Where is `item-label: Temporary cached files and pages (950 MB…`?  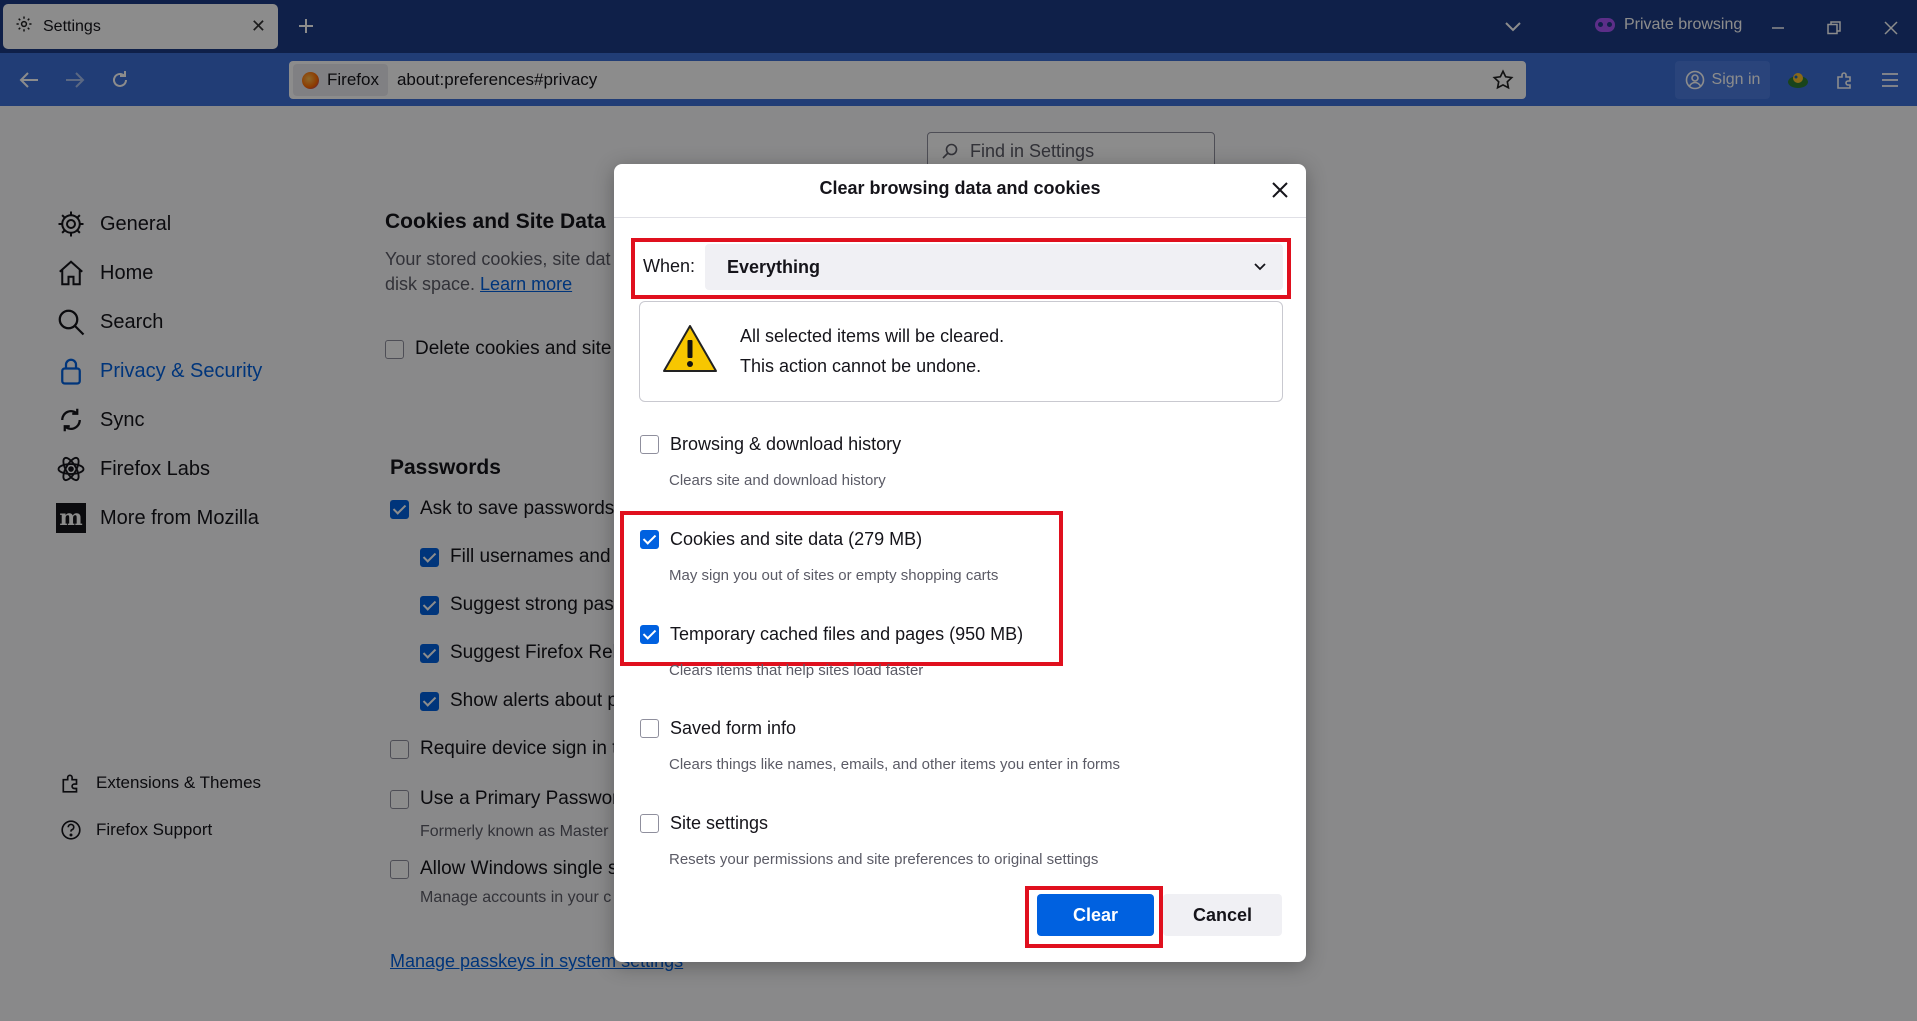
item-label: Temporary cached files and pages (950 MB… is located at coordinates (847, 634).